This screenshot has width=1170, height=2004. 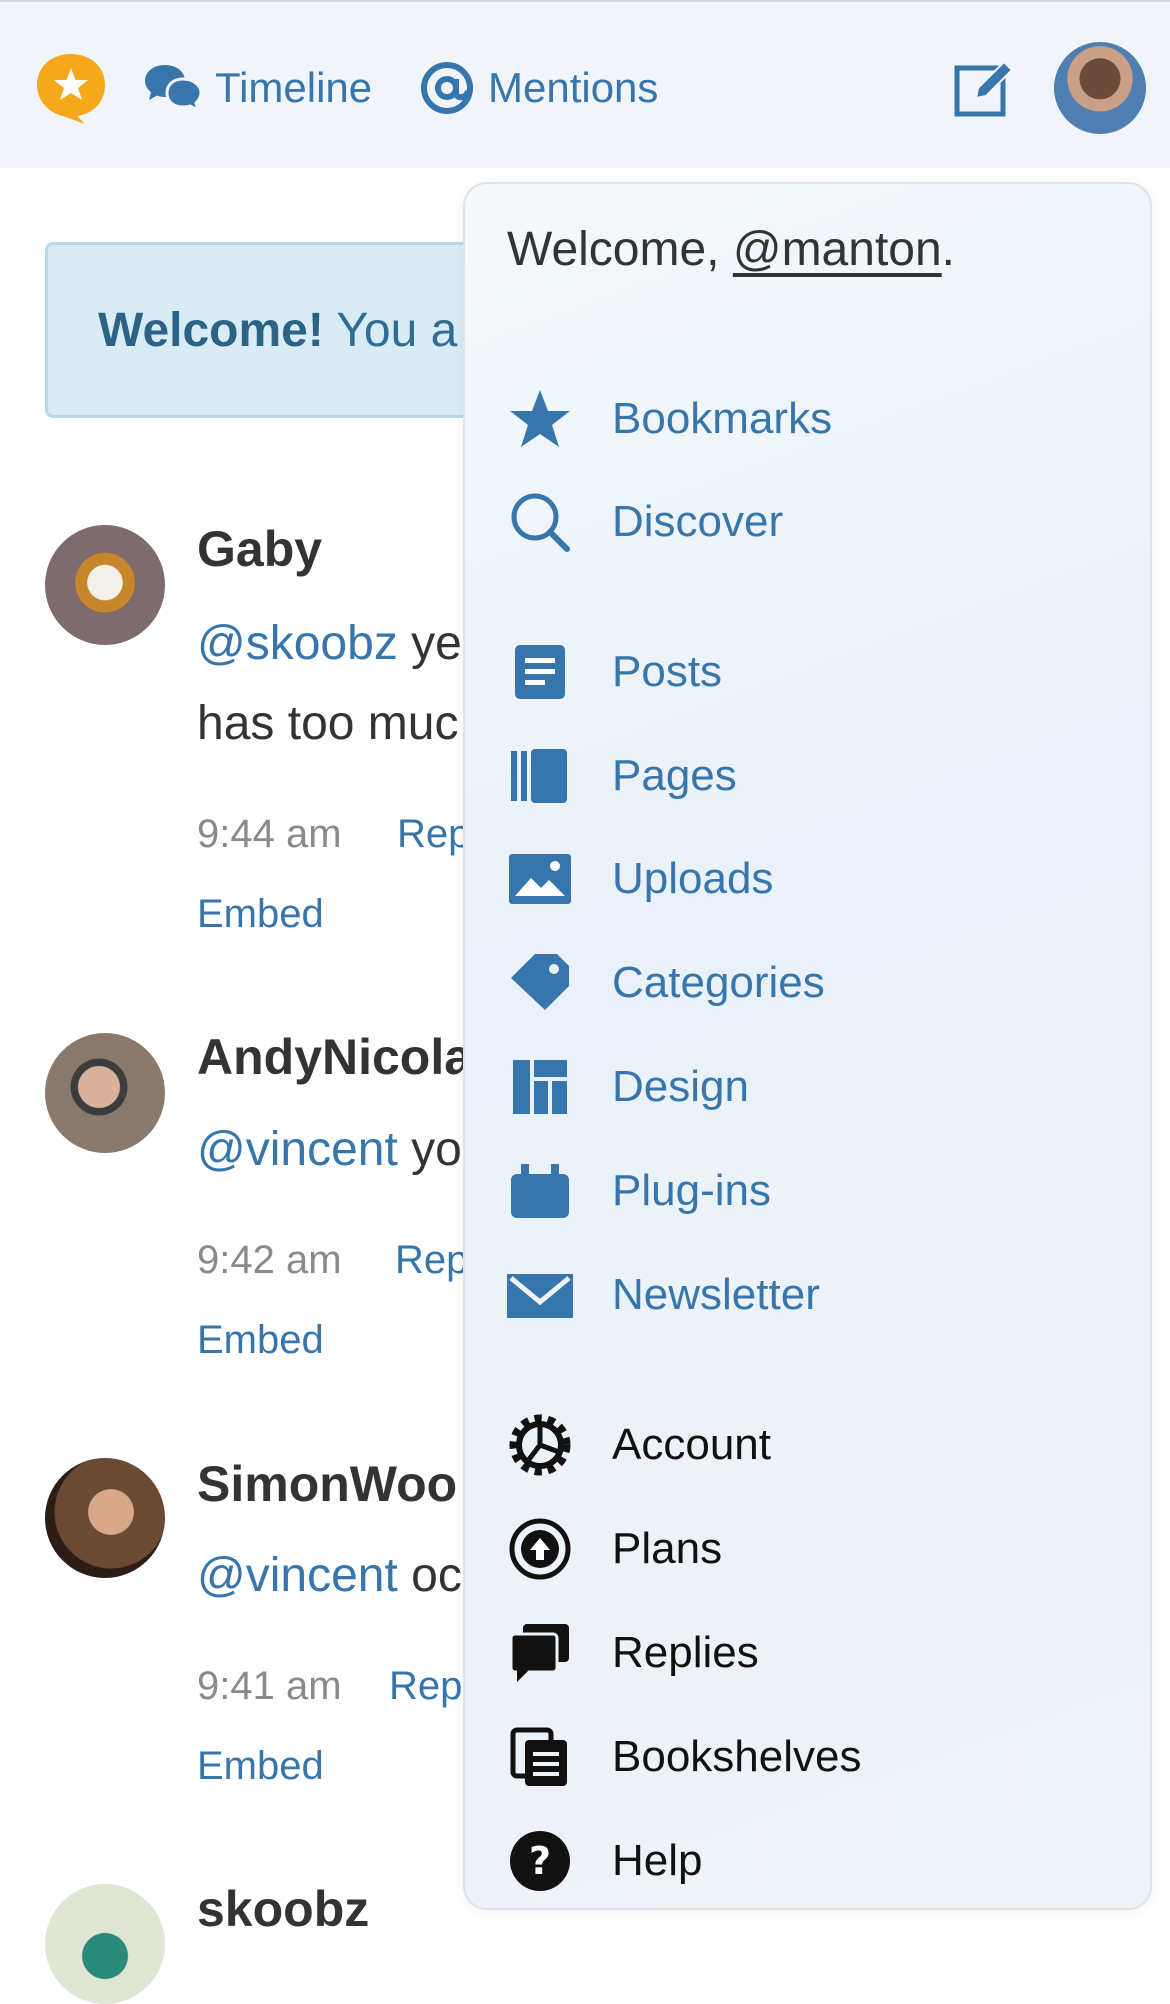 I want to click on plugin-icon, so click(x=540, y=1191).